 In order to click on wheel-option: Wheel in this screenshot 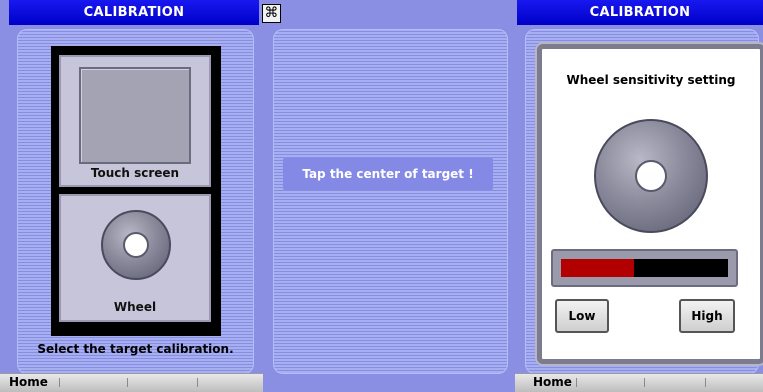, I will do `click(135, 258)`.